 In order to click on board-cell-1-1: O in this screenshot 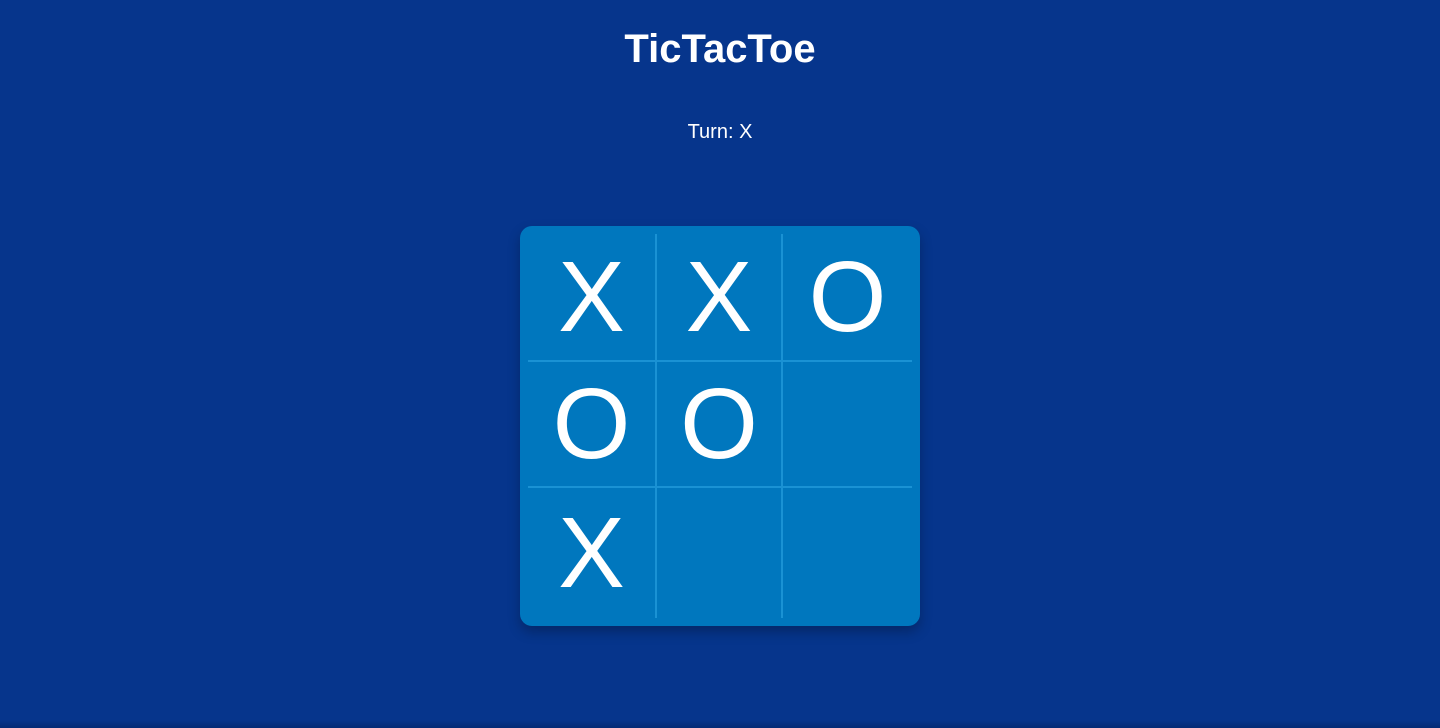, I will do `click(720, 425)`.